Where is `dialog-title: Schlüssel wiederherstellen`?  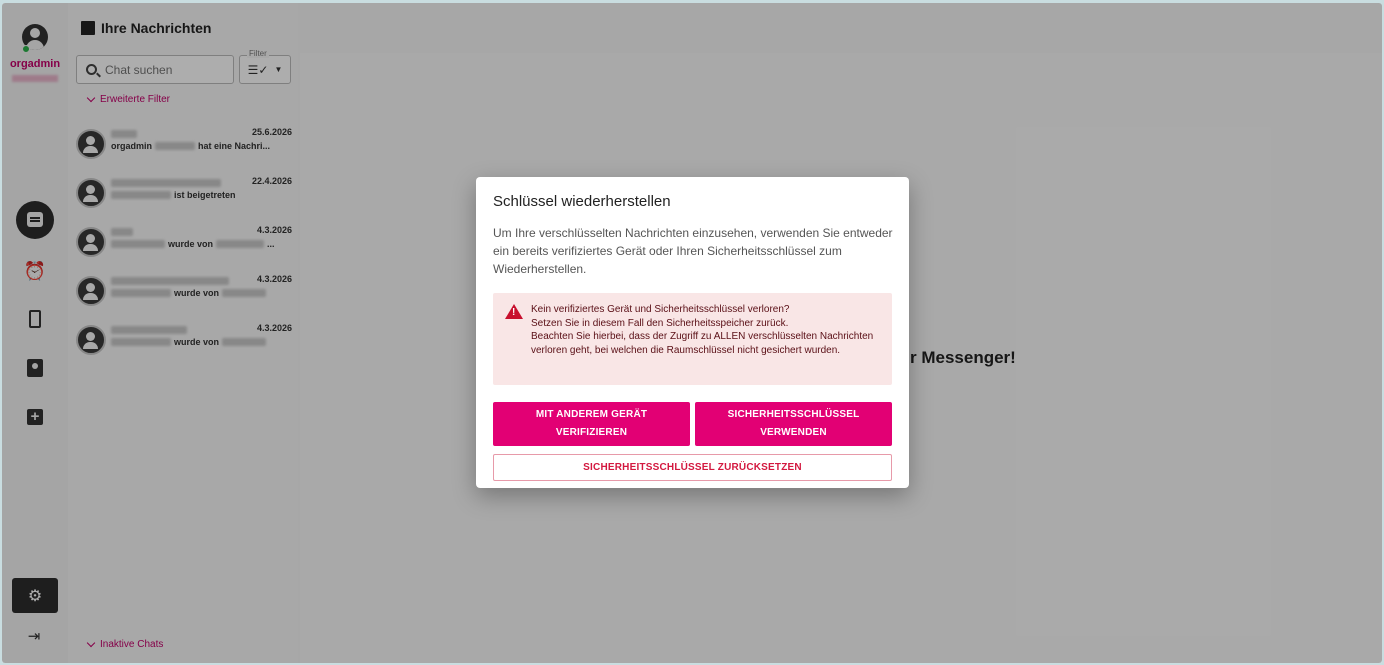 dialog-title: Schlüssel wiederherstellen is located at coordinates (582, 201).